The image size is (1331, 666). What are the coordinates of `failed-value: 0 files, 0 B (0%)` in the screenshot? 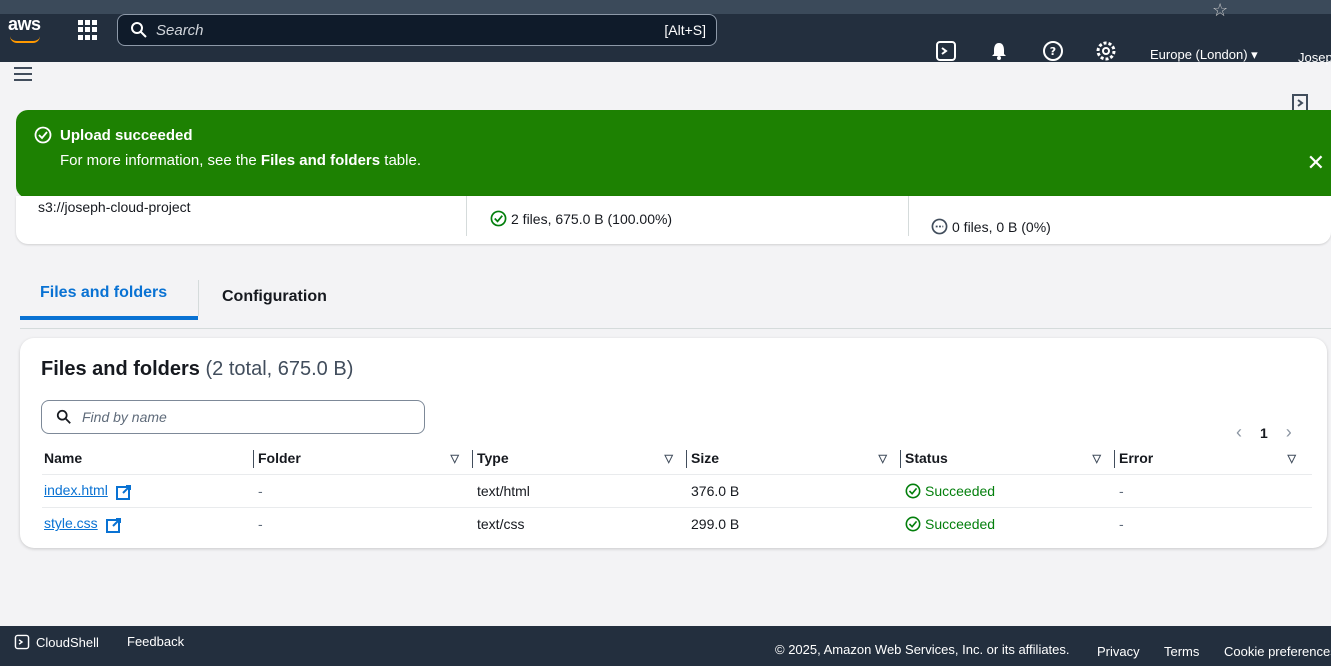 It's located at (1001, 226).